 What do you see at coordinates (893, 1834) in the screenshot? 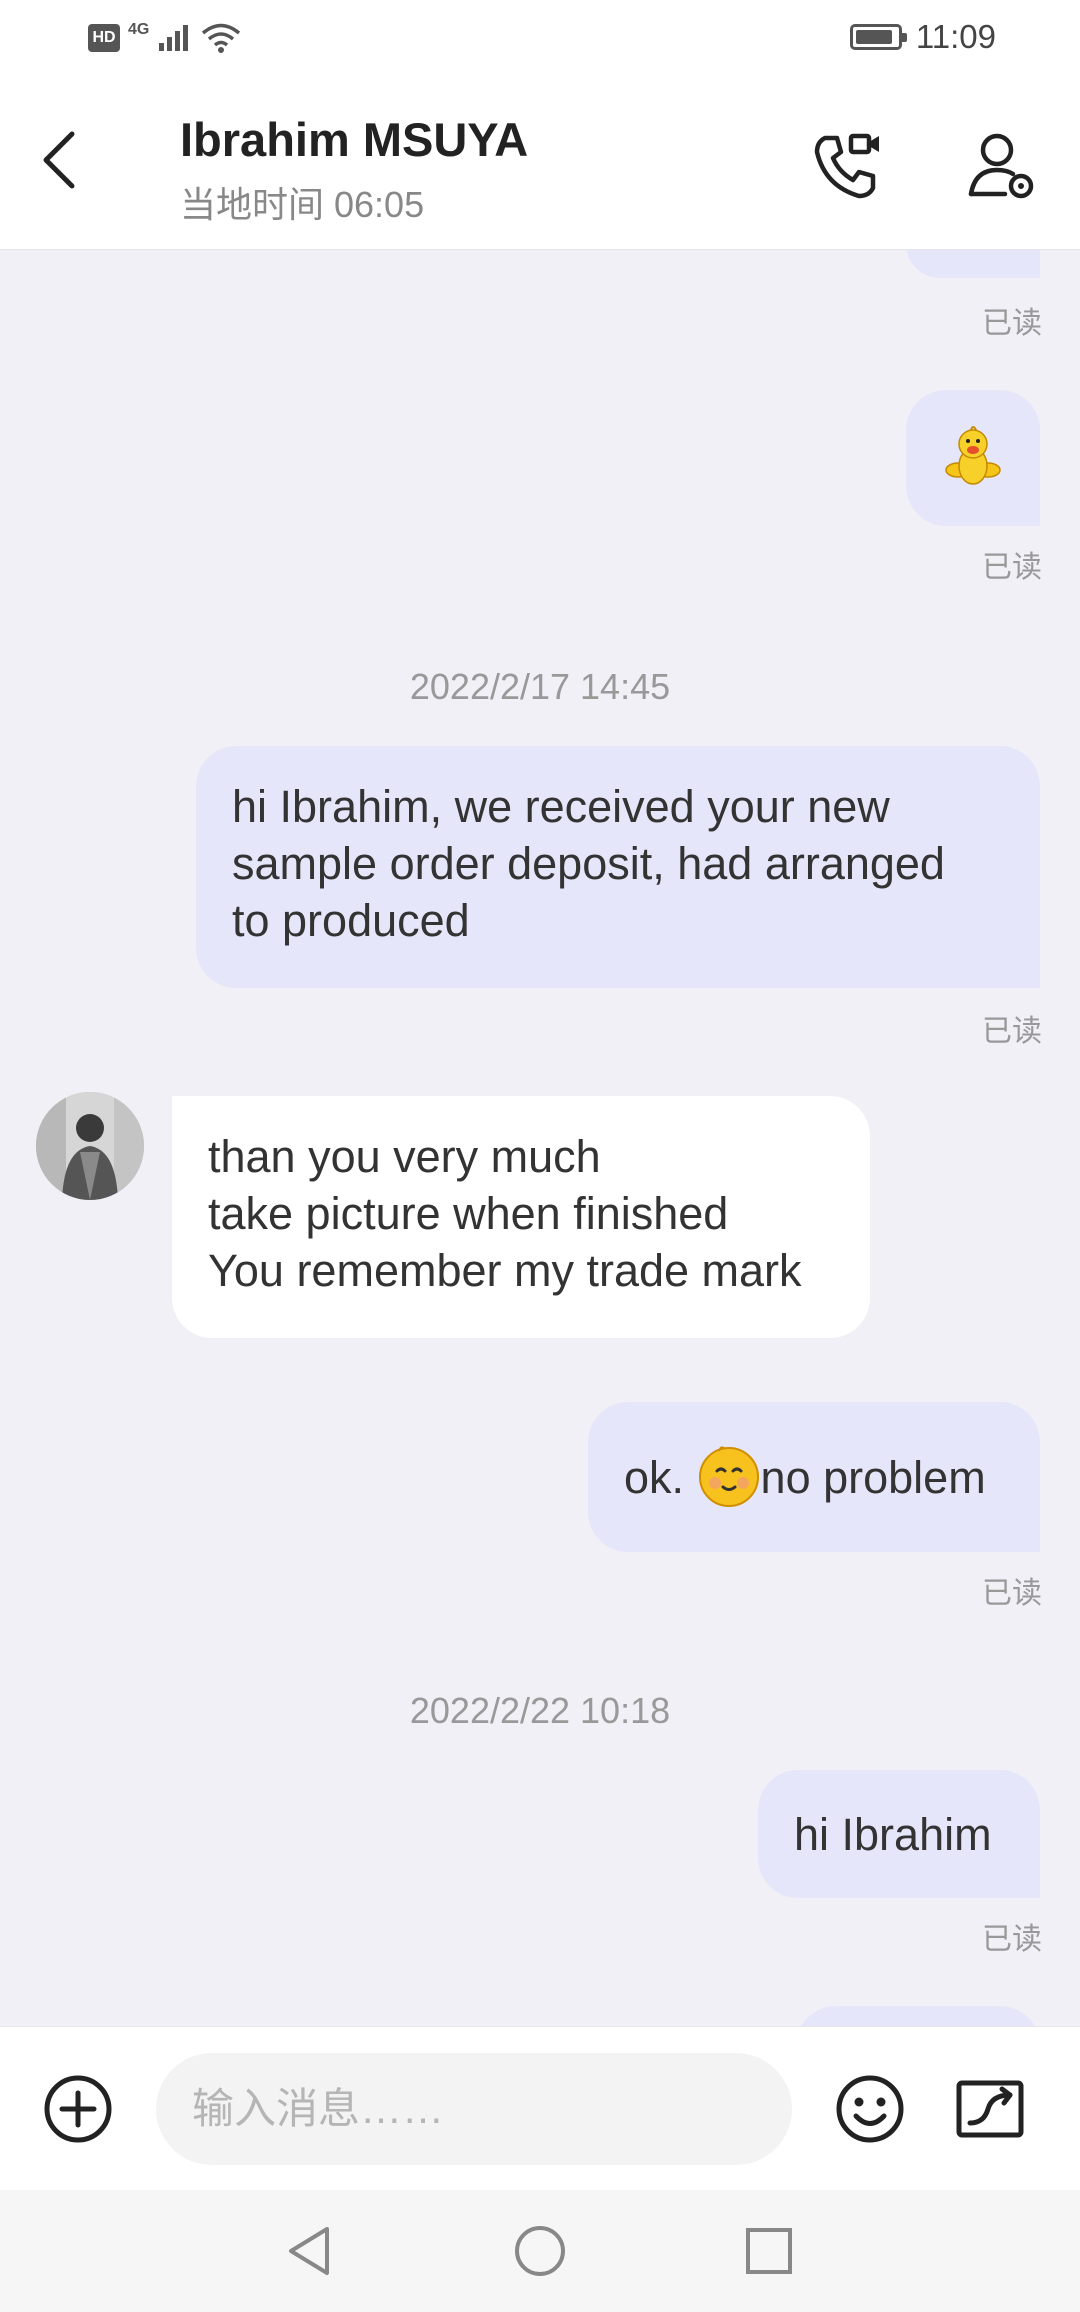
I see `message-line: hi Ibrahim` at bounding box center [893, 1834].